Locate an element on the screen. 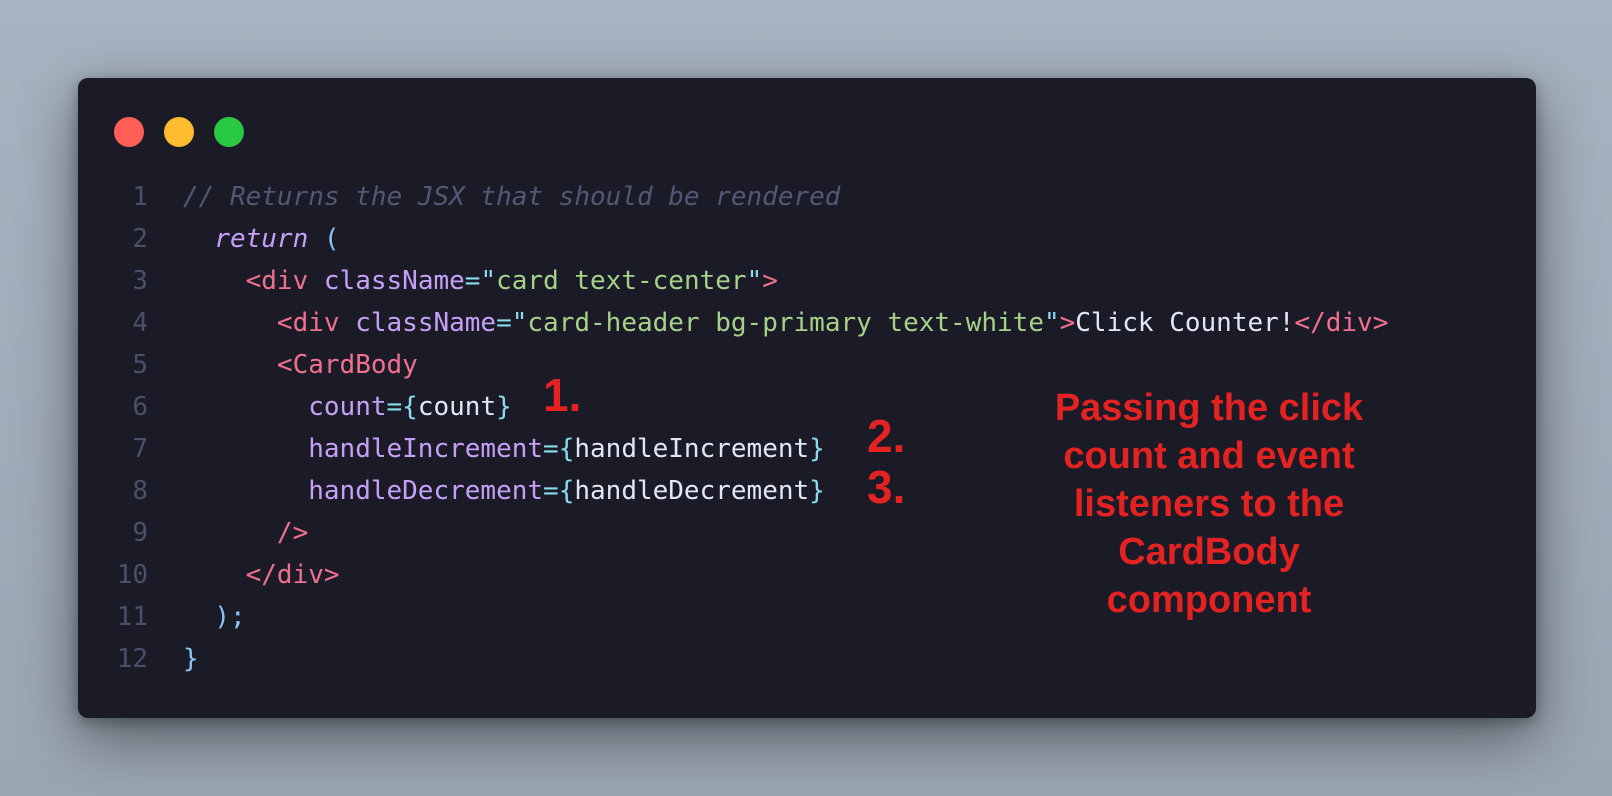 The image size is (1612, 796). code-token: return is located at coordinates (261, 239).